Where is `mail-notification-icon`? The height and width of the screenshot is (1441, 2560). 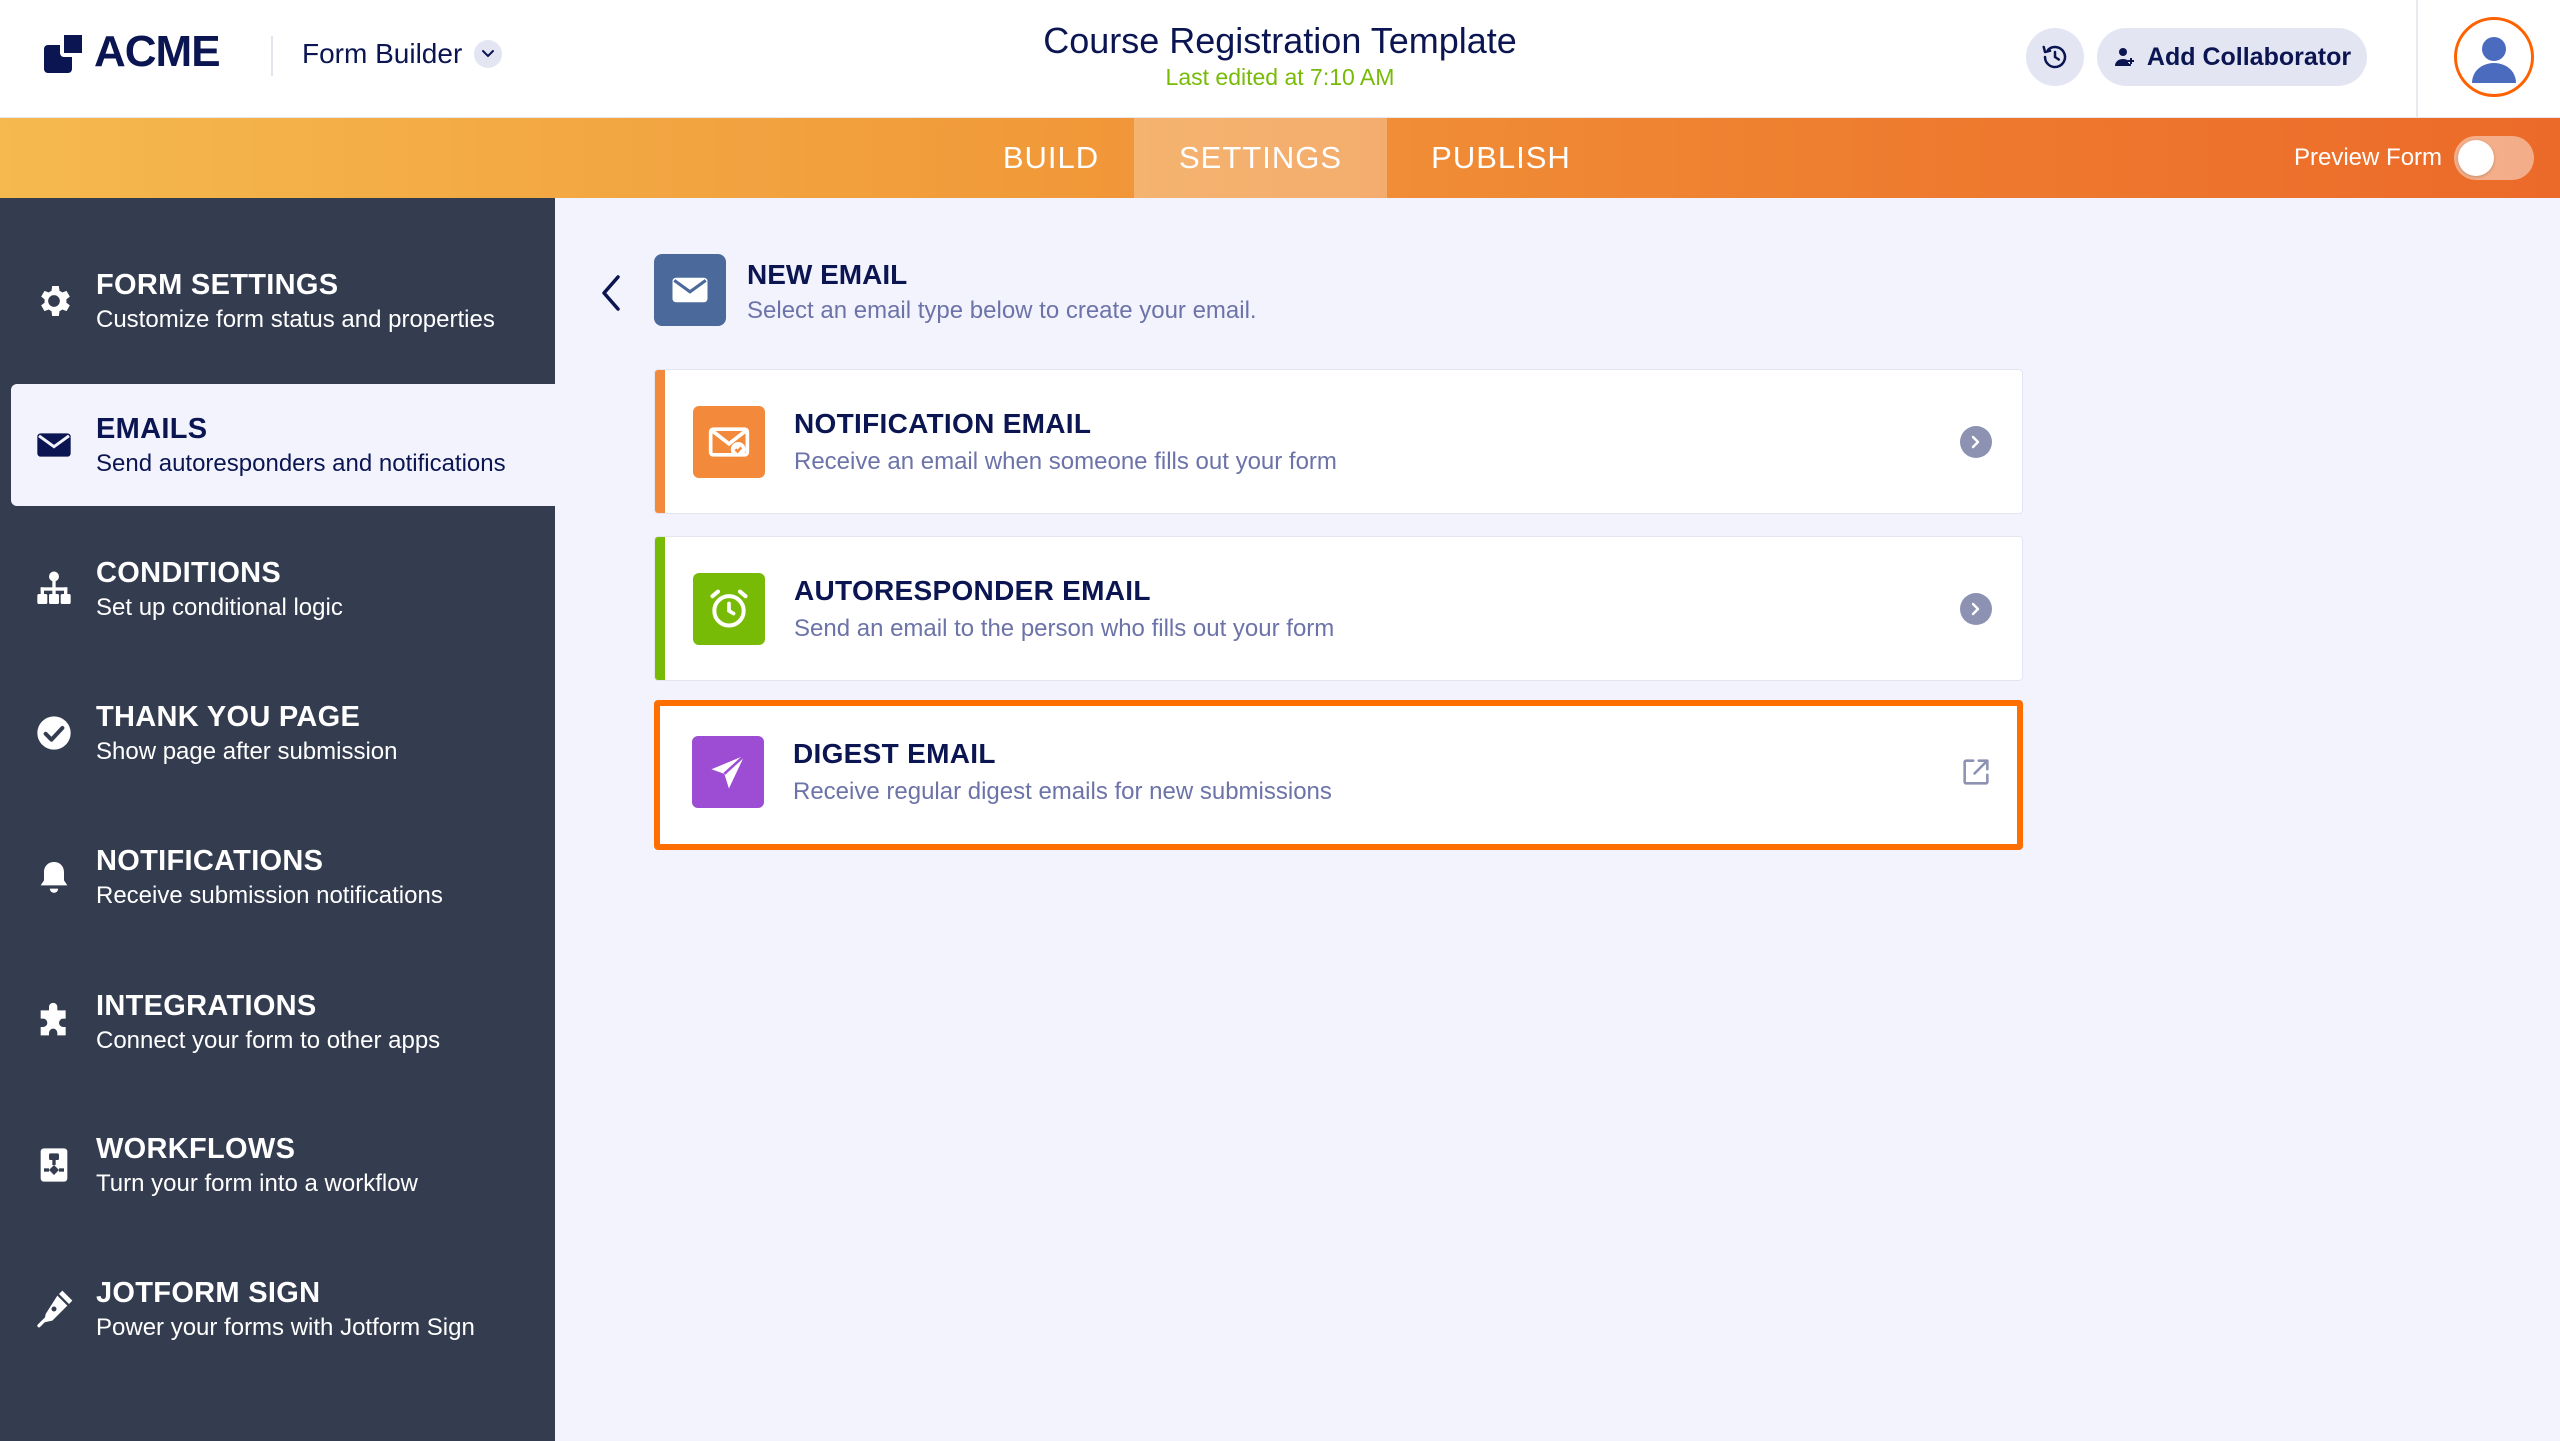
mail-notification-icon is located at coordinates (729, 442).